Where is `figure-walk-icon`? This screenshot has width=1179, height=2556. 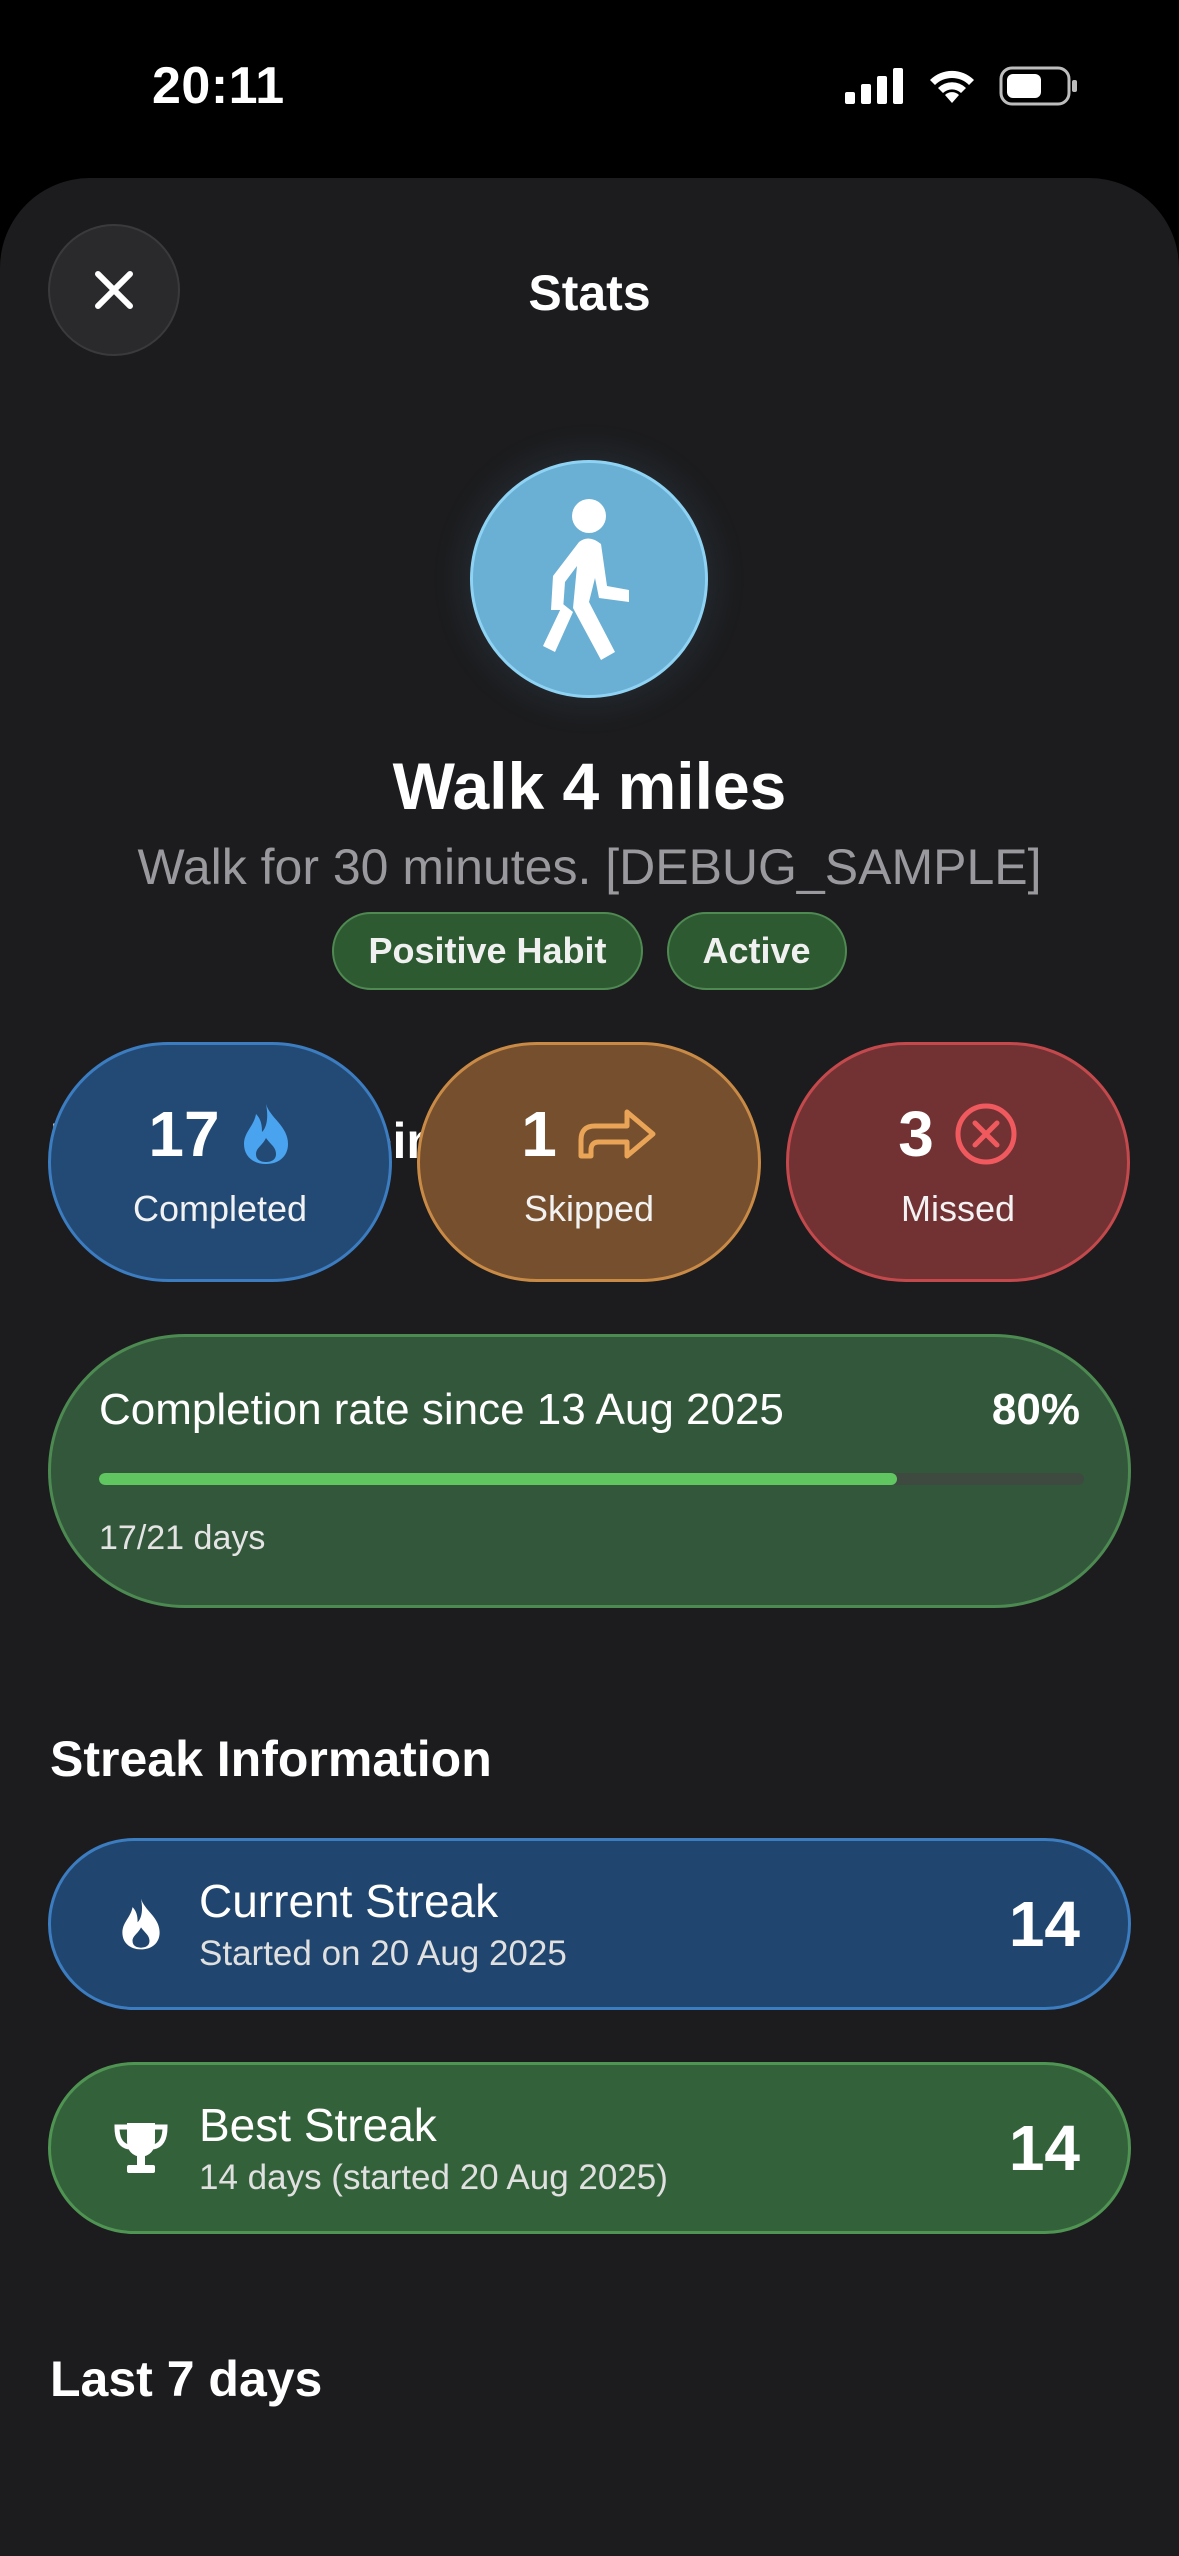 figure-walk-icon is located at coordinates (586, 579).